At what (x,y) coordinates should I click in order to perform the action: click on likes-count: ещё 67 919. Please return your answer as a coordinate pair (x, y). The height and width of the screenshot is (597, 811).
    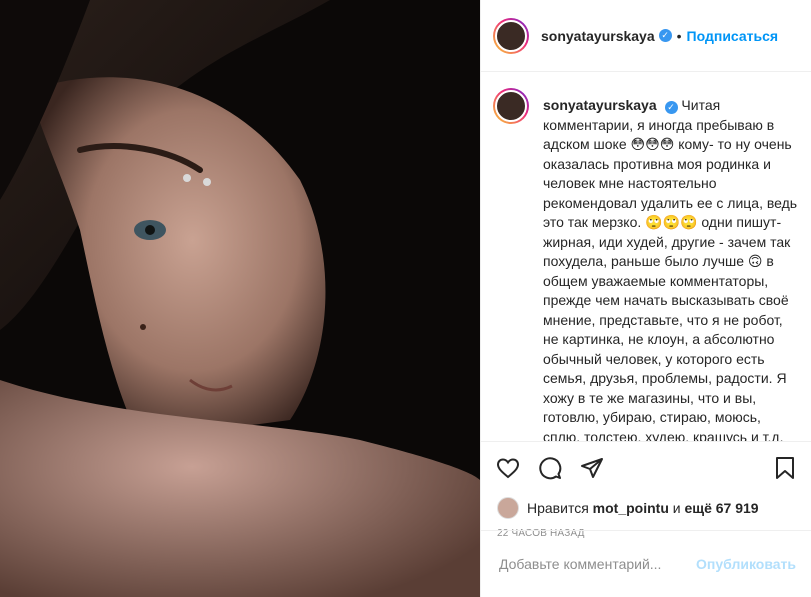
    Looking at the image, I should click on (722, 508).